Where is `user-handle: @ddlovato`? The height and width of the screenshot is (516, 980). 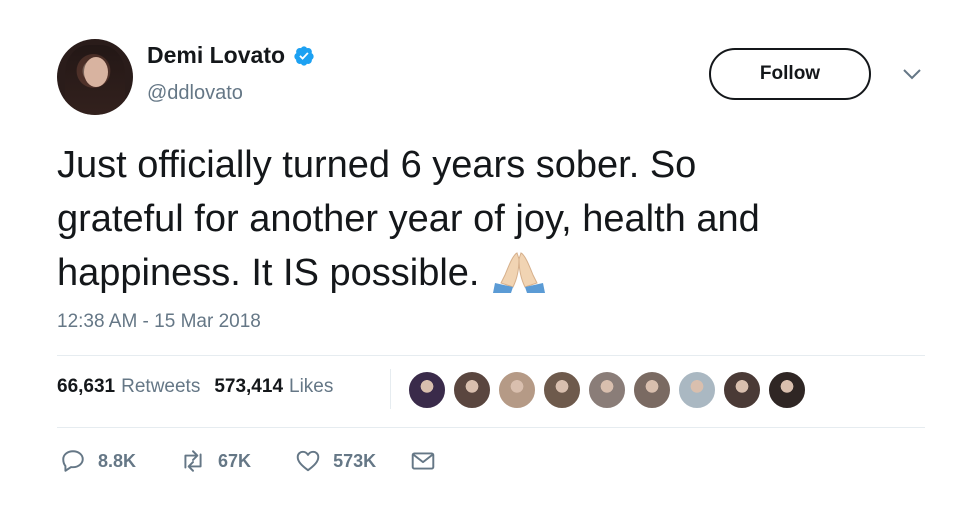
user-handle: @ddlovato is located at coordinates (195, 93).